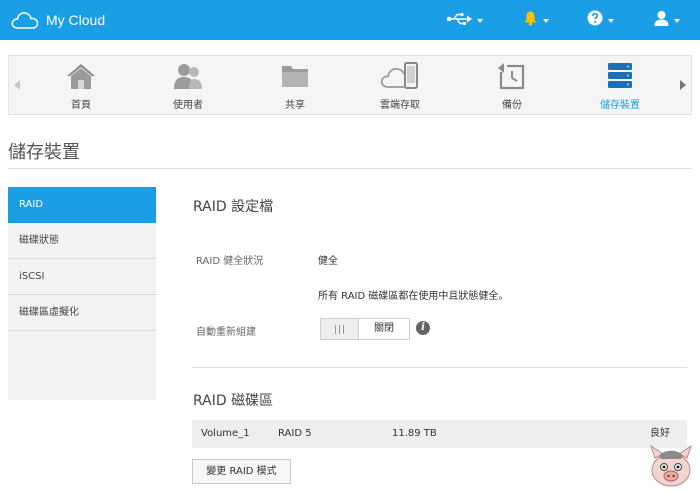 The height and width of the screenshot is (492, 700). I want to click on raid-volumes-title: RAID 磁碟區, so click(233, 401).